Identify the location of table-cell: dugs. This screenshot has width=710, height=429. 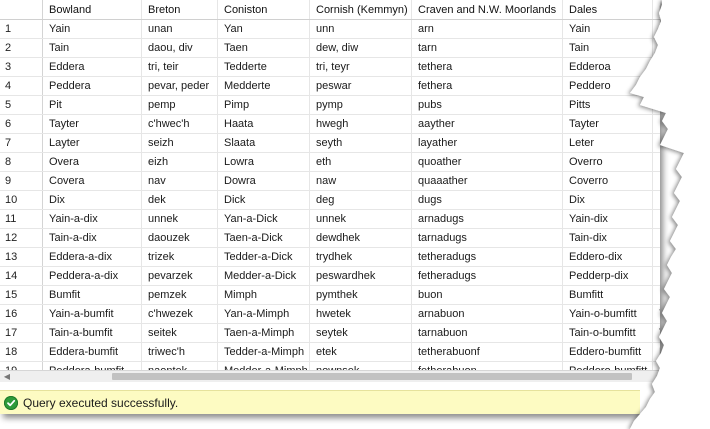
(487, 200).